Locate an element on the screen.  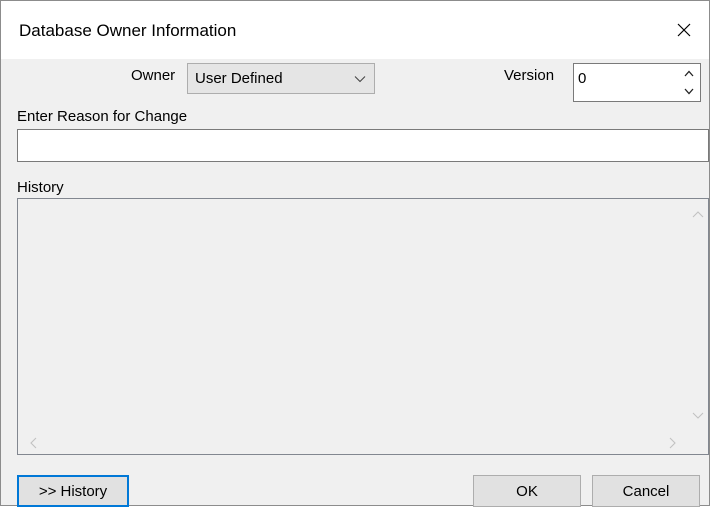
version-value: 0 is located at coordinates (582, 78).